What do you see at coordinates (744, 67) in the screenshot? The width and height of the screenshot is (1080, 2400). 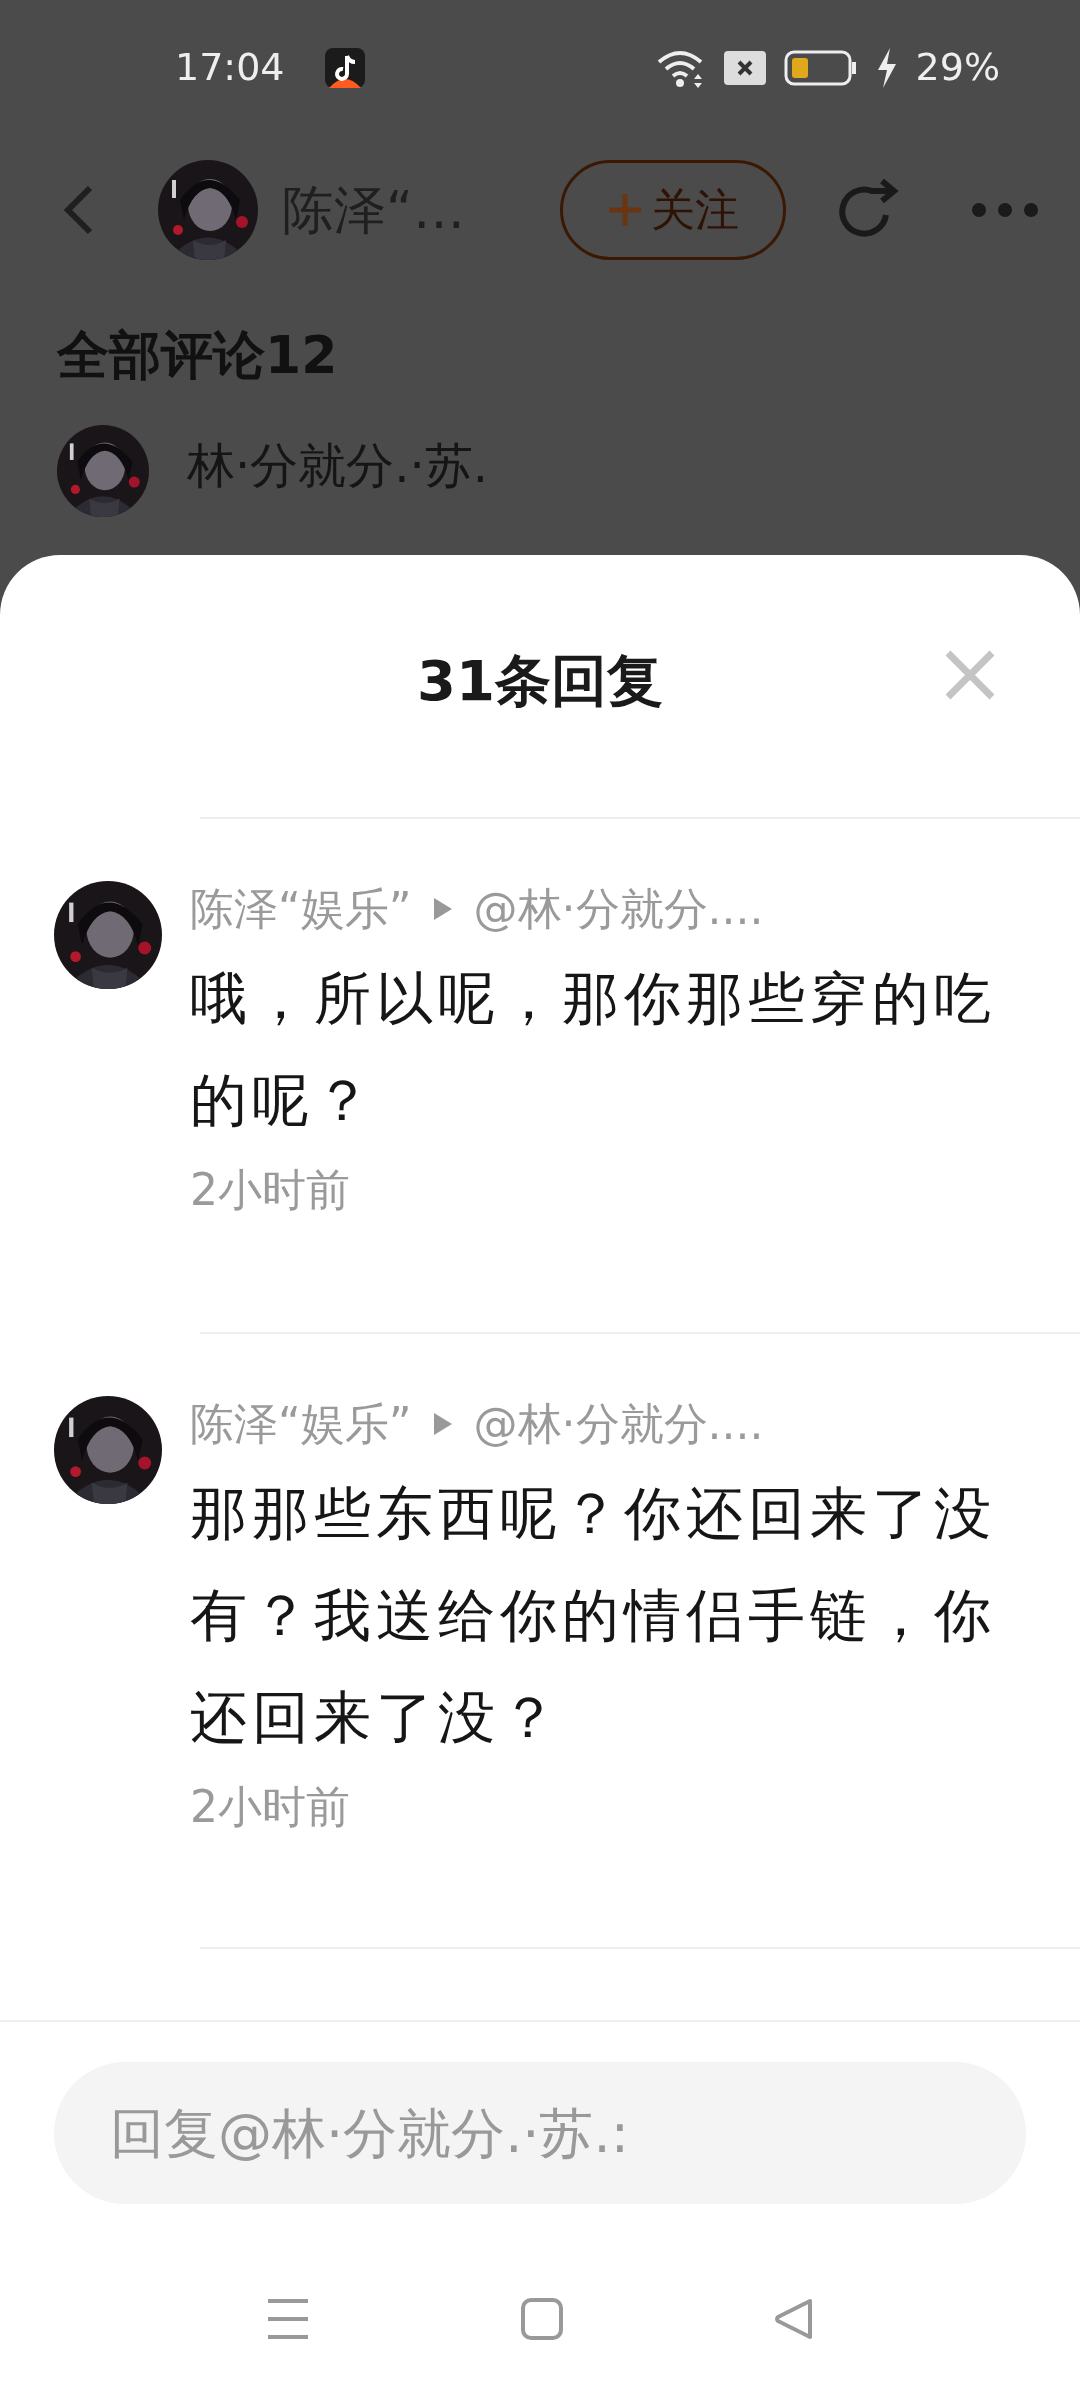 I see `sim-icon` at bounding box center [744, 67].